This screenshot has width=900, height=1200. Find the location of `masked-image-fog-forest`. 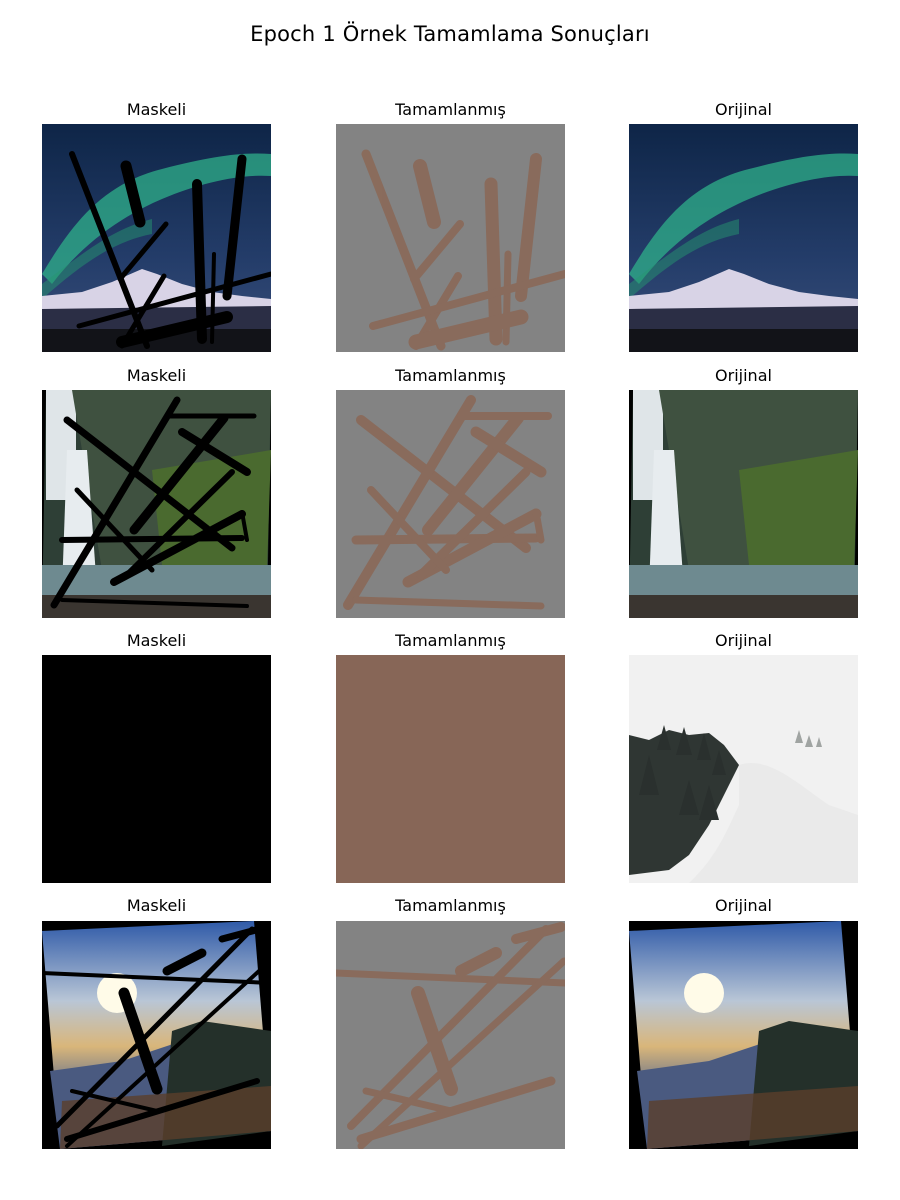

masked-image-fog-forest is located at coordinates (156, 769).